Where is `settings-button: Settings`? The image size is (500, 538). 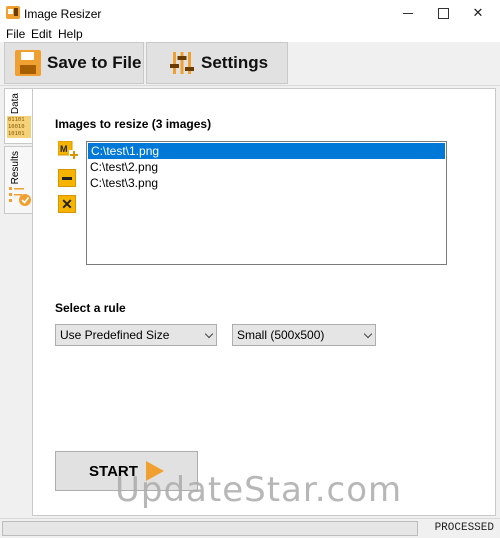
settings-button: Settings is located at coordinates (217, 63).